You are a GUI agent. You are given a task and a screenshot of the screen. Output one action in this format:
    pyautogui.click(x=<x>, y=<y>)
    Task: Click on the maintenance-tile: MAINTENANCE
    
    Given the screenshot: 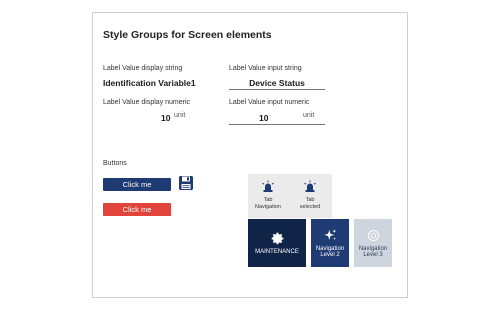 What is the action you would take?
    pyautogui.click(x=277, y=243)
    